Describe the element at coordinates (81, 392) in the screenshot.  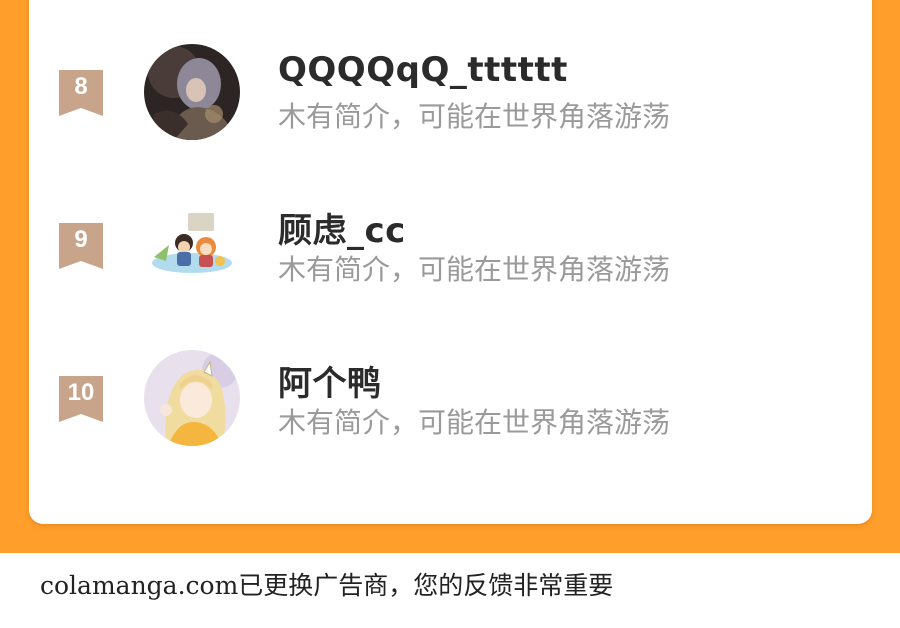
I see `rank-number: 10` at that location.